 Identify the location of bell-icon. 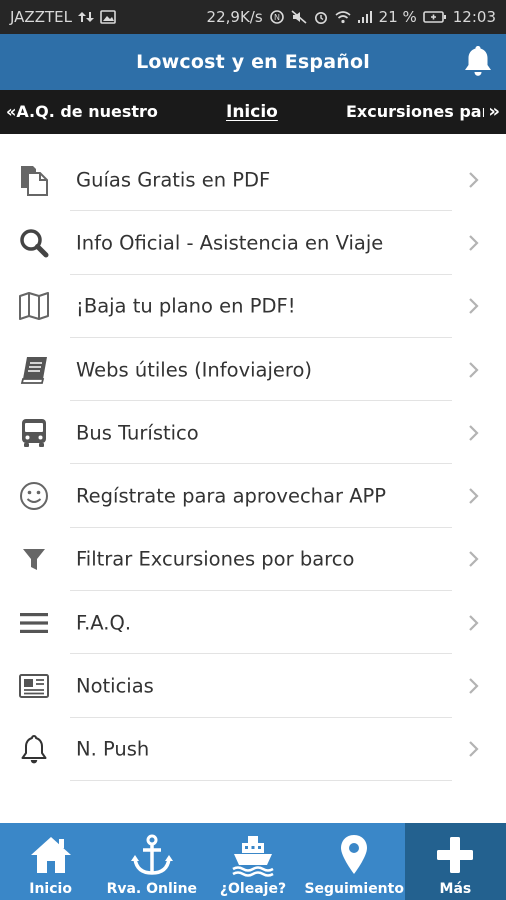
(478, 61).